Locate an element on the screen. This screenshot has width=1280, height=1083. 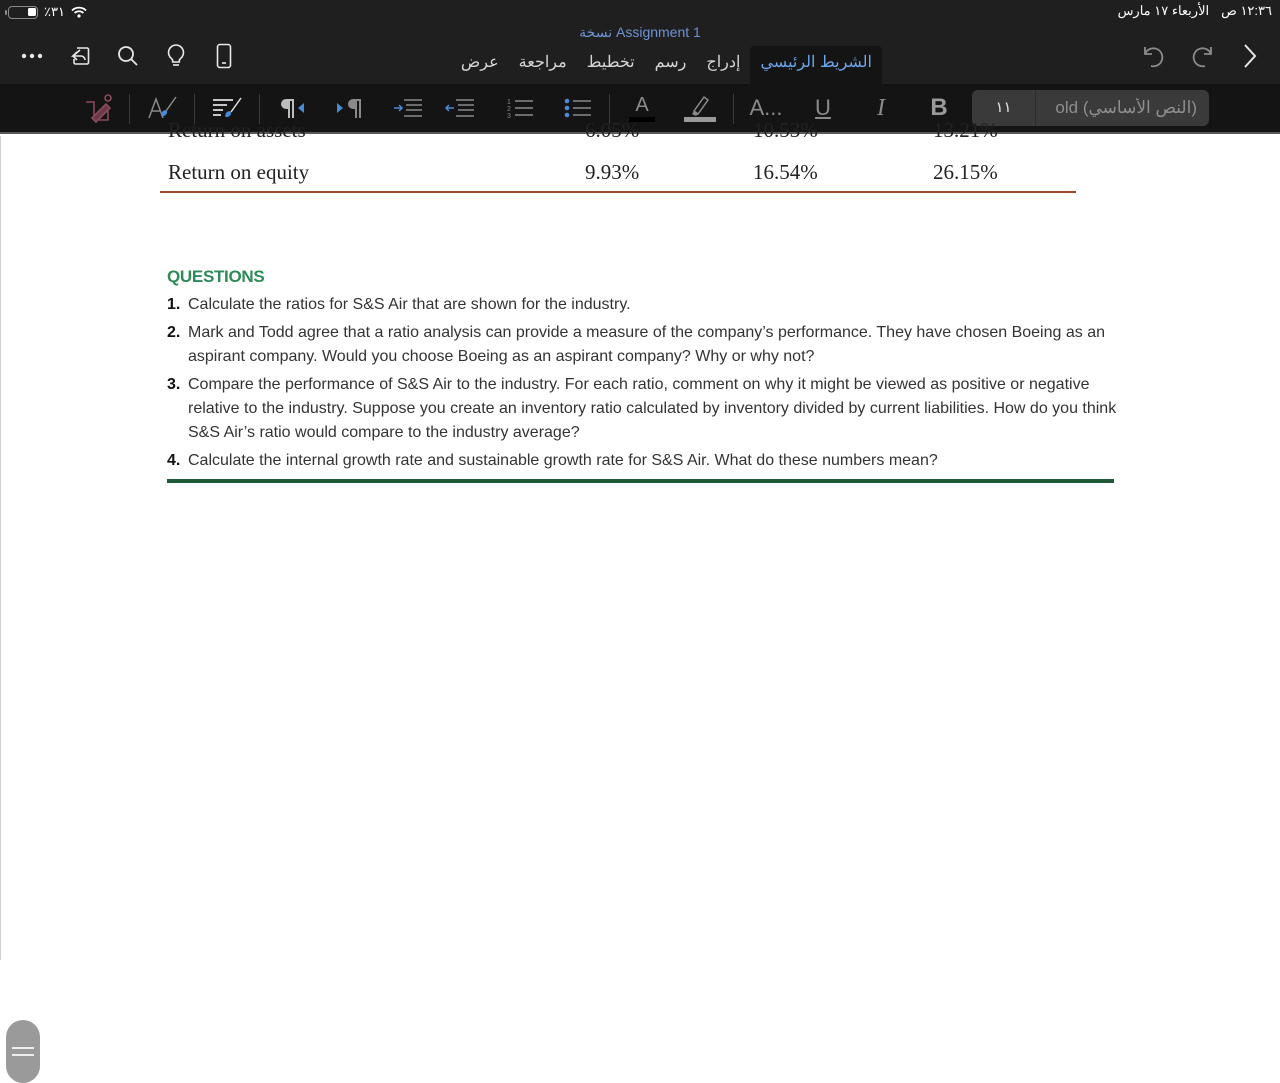
table-row: Return on assets 6.05% 10.53% 13.21% is located at coordinates (622, 133).